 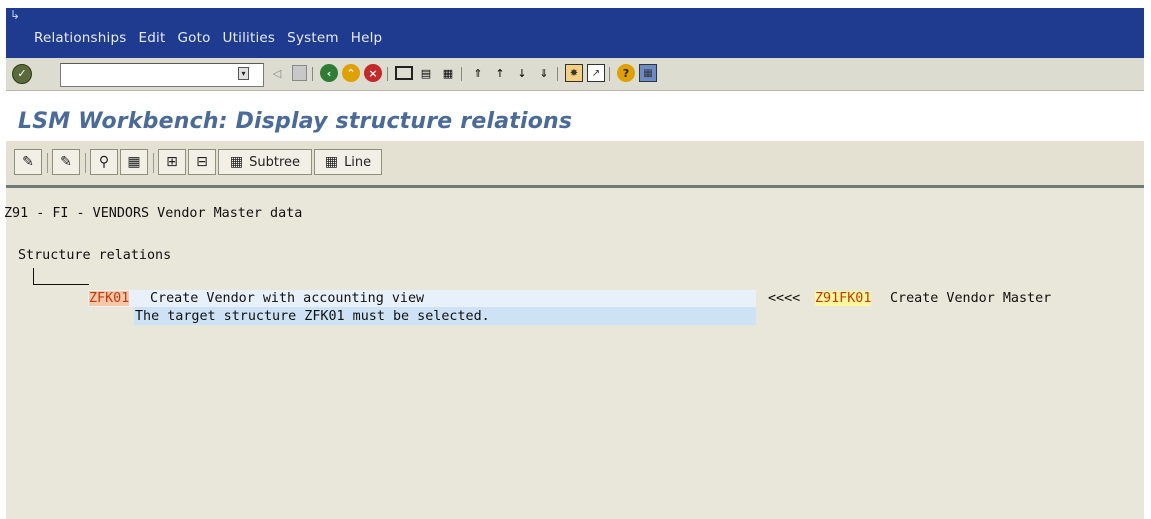 What do you see at coordinates (109, 298) in the screenshot?
I see `target-structure-code: ZFK01` at bounding box center [109, 298].